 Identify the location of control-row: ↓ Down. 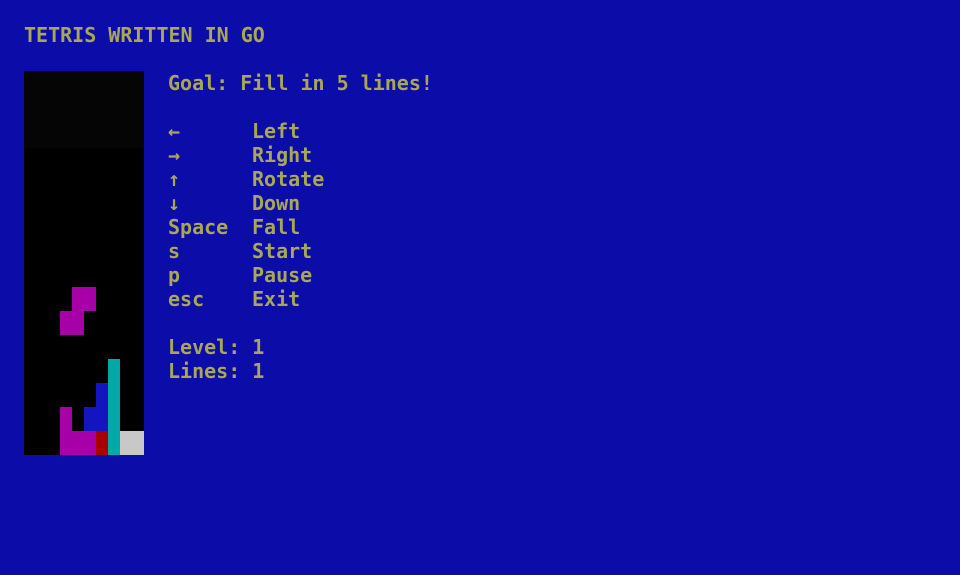
(378, 203).